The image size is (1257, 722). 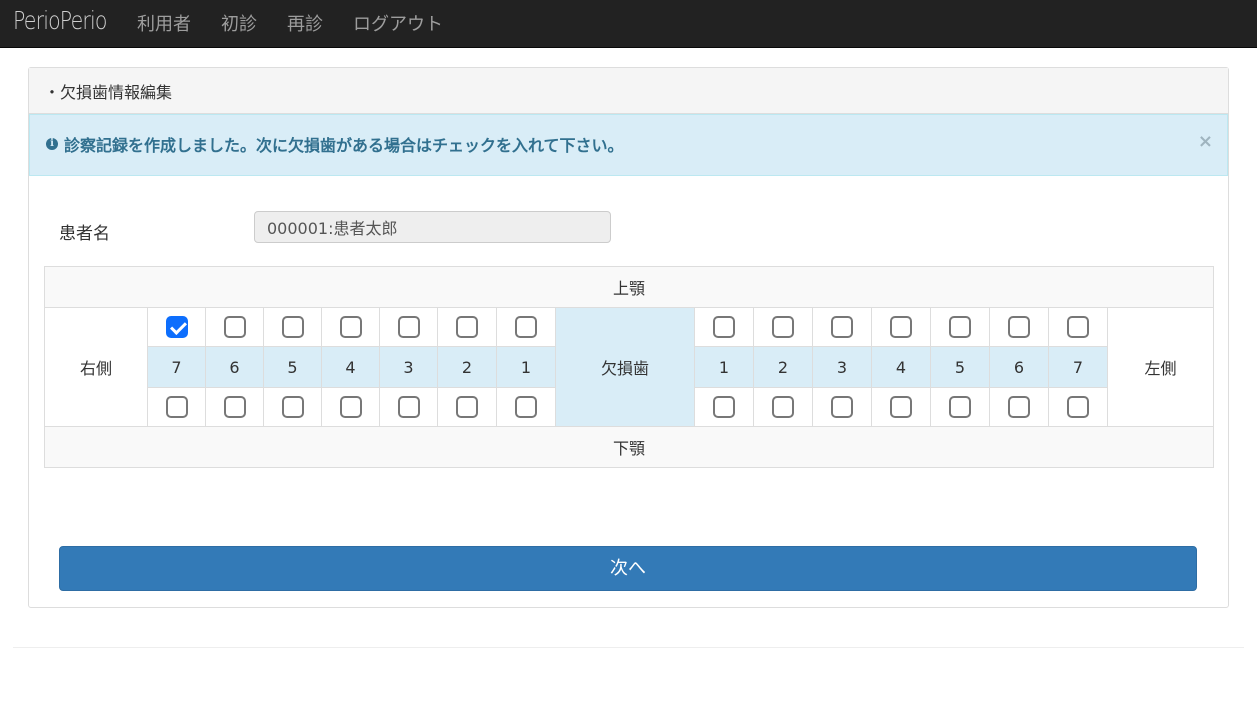 I want to click on left-tooth-number: 7, so click(x=1078, y=367).